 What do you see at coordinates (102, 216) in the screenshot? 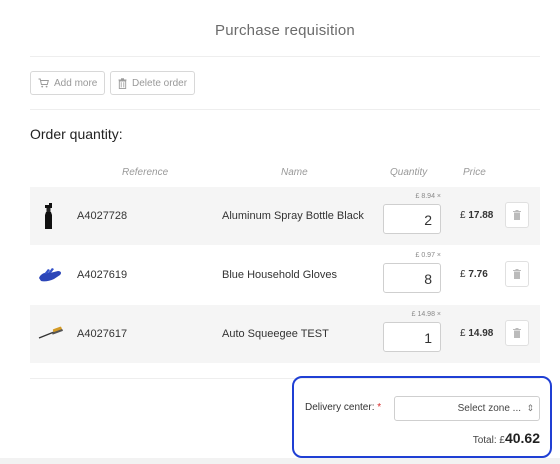
I see `item-reference: A4027728` at bounding box center [102, 216].